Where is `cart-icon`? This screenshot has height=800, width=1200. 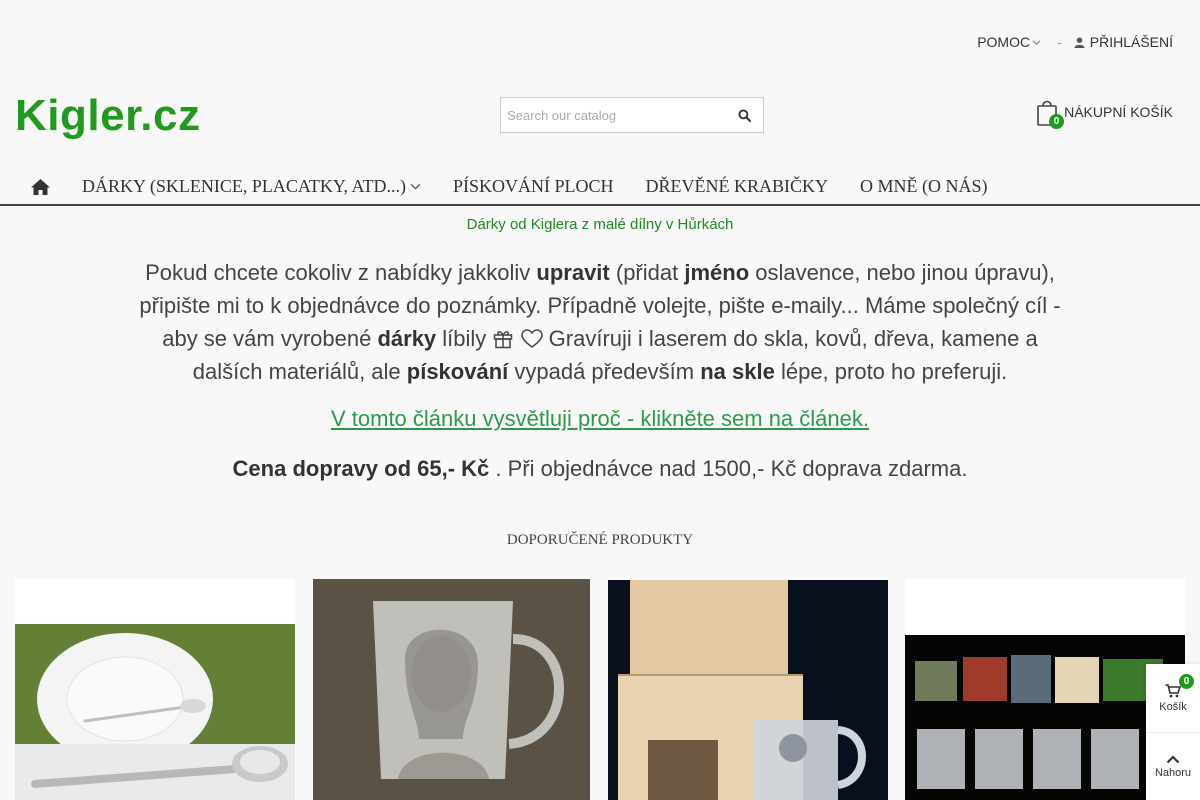 cart-icon is located at coordinates (1173, 690).